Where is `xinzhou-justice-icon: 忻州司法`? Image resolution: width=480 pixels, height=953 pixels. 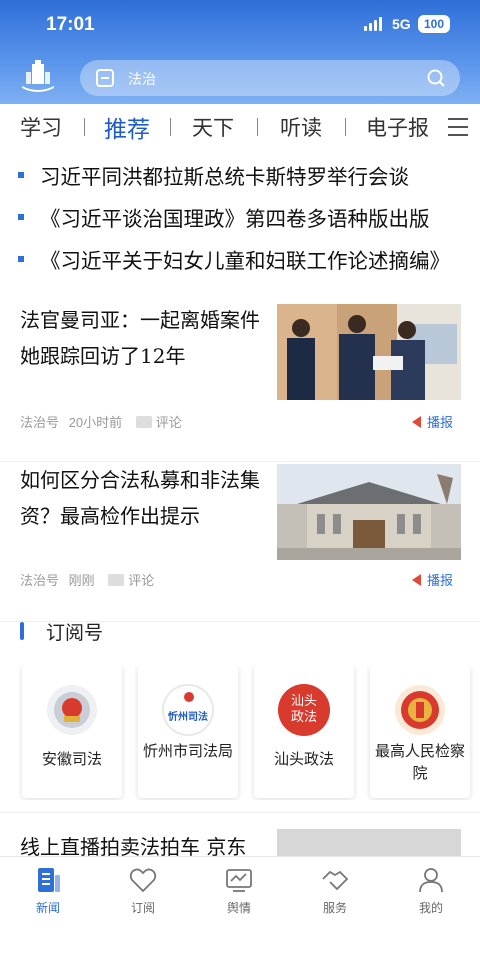 xinzhou-justice-icon: 忻州司法 is located at coordinates (188, 710).